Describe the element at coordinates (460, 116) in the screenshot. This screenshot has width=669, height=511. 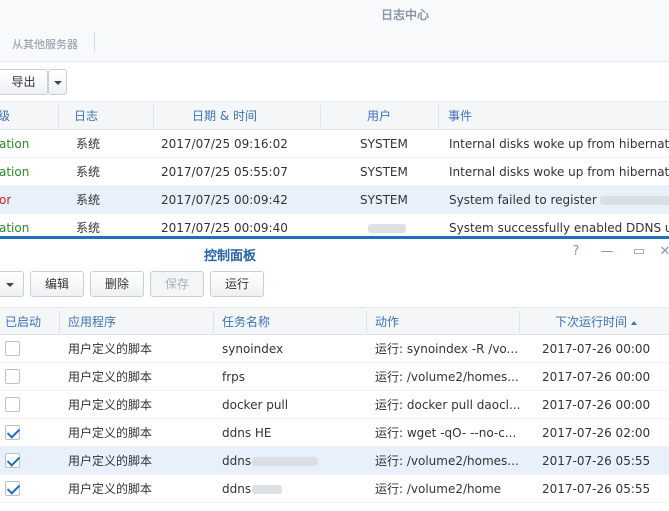
I see `column-event: 事件` at that location.